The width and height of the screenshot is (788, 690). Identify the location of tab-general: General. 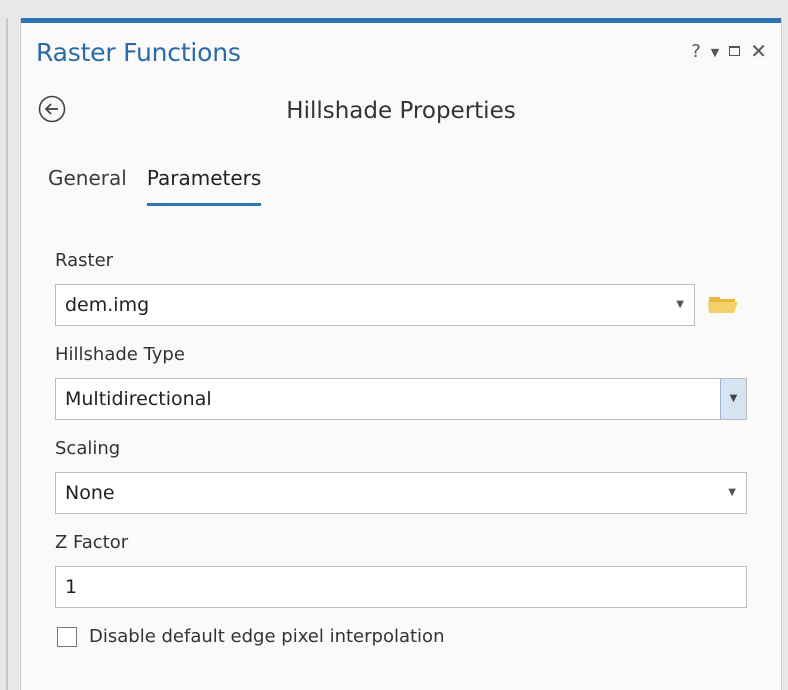
(87, 186).